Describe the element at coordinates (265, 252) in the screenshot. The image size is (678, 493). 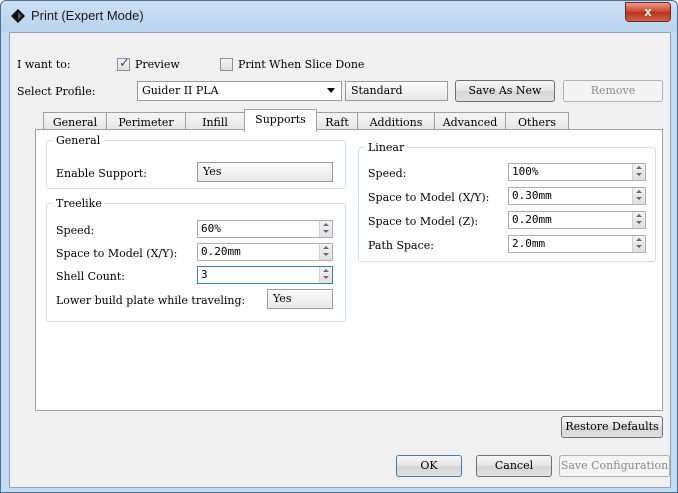
I see `treelike-space-xy-input: 0.20mm` at that location.